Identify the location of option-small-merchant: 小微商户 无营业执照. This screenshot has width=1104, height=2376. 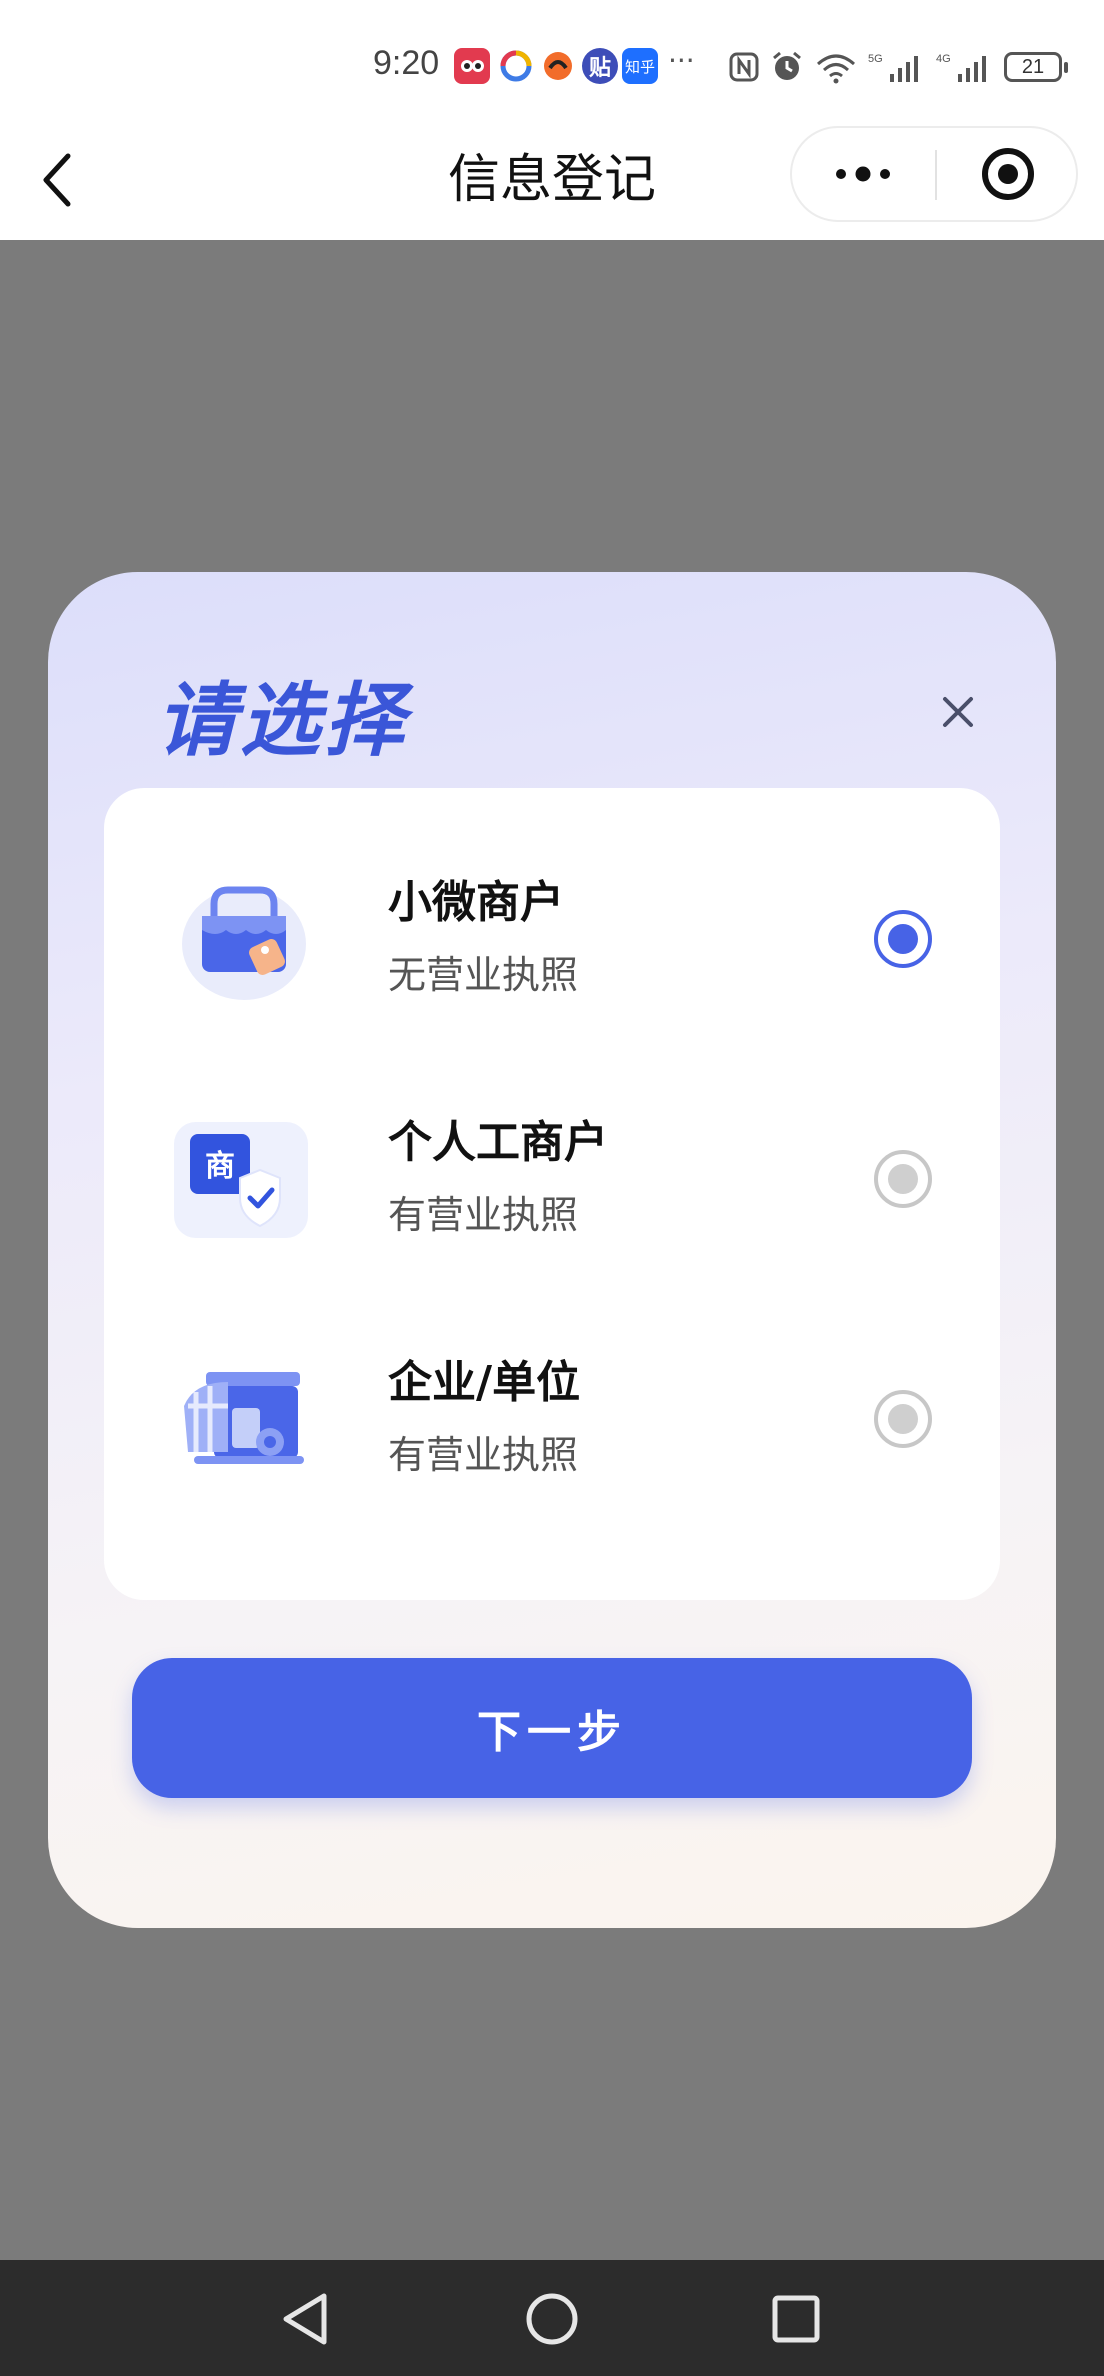
(552, 928).